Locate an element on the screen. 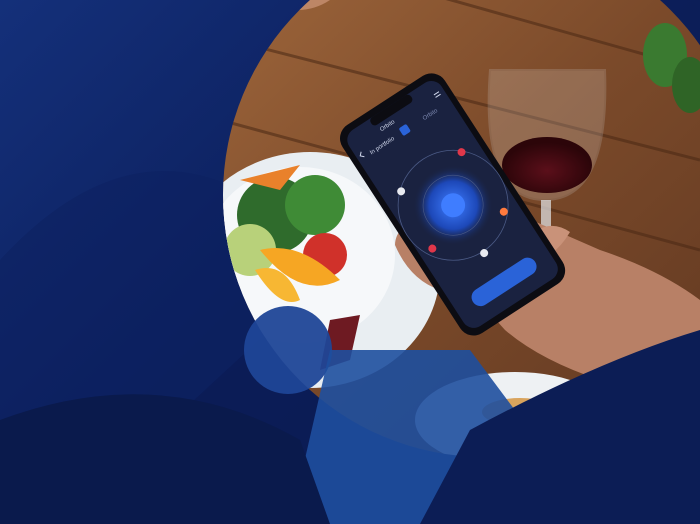  red-wine is located at coordinates (547, 165).